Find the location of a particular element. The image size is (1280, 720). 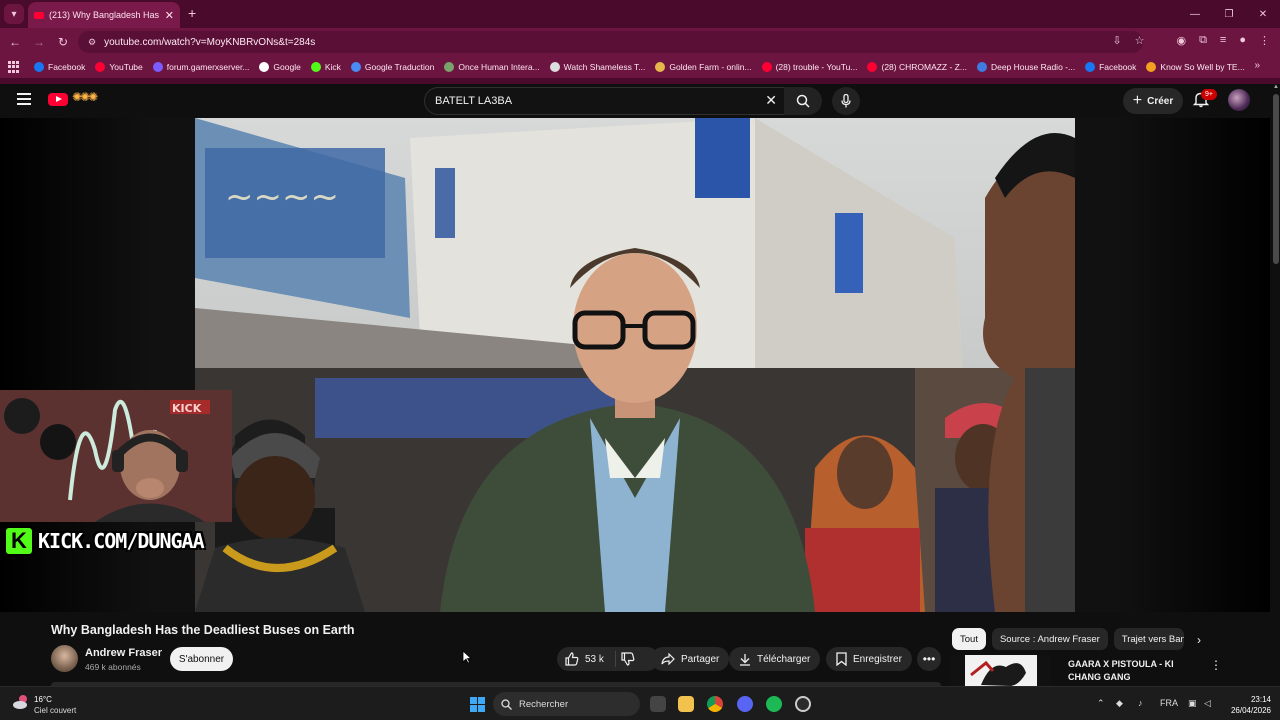

youtube-logo is located at coordinates (58, 99).